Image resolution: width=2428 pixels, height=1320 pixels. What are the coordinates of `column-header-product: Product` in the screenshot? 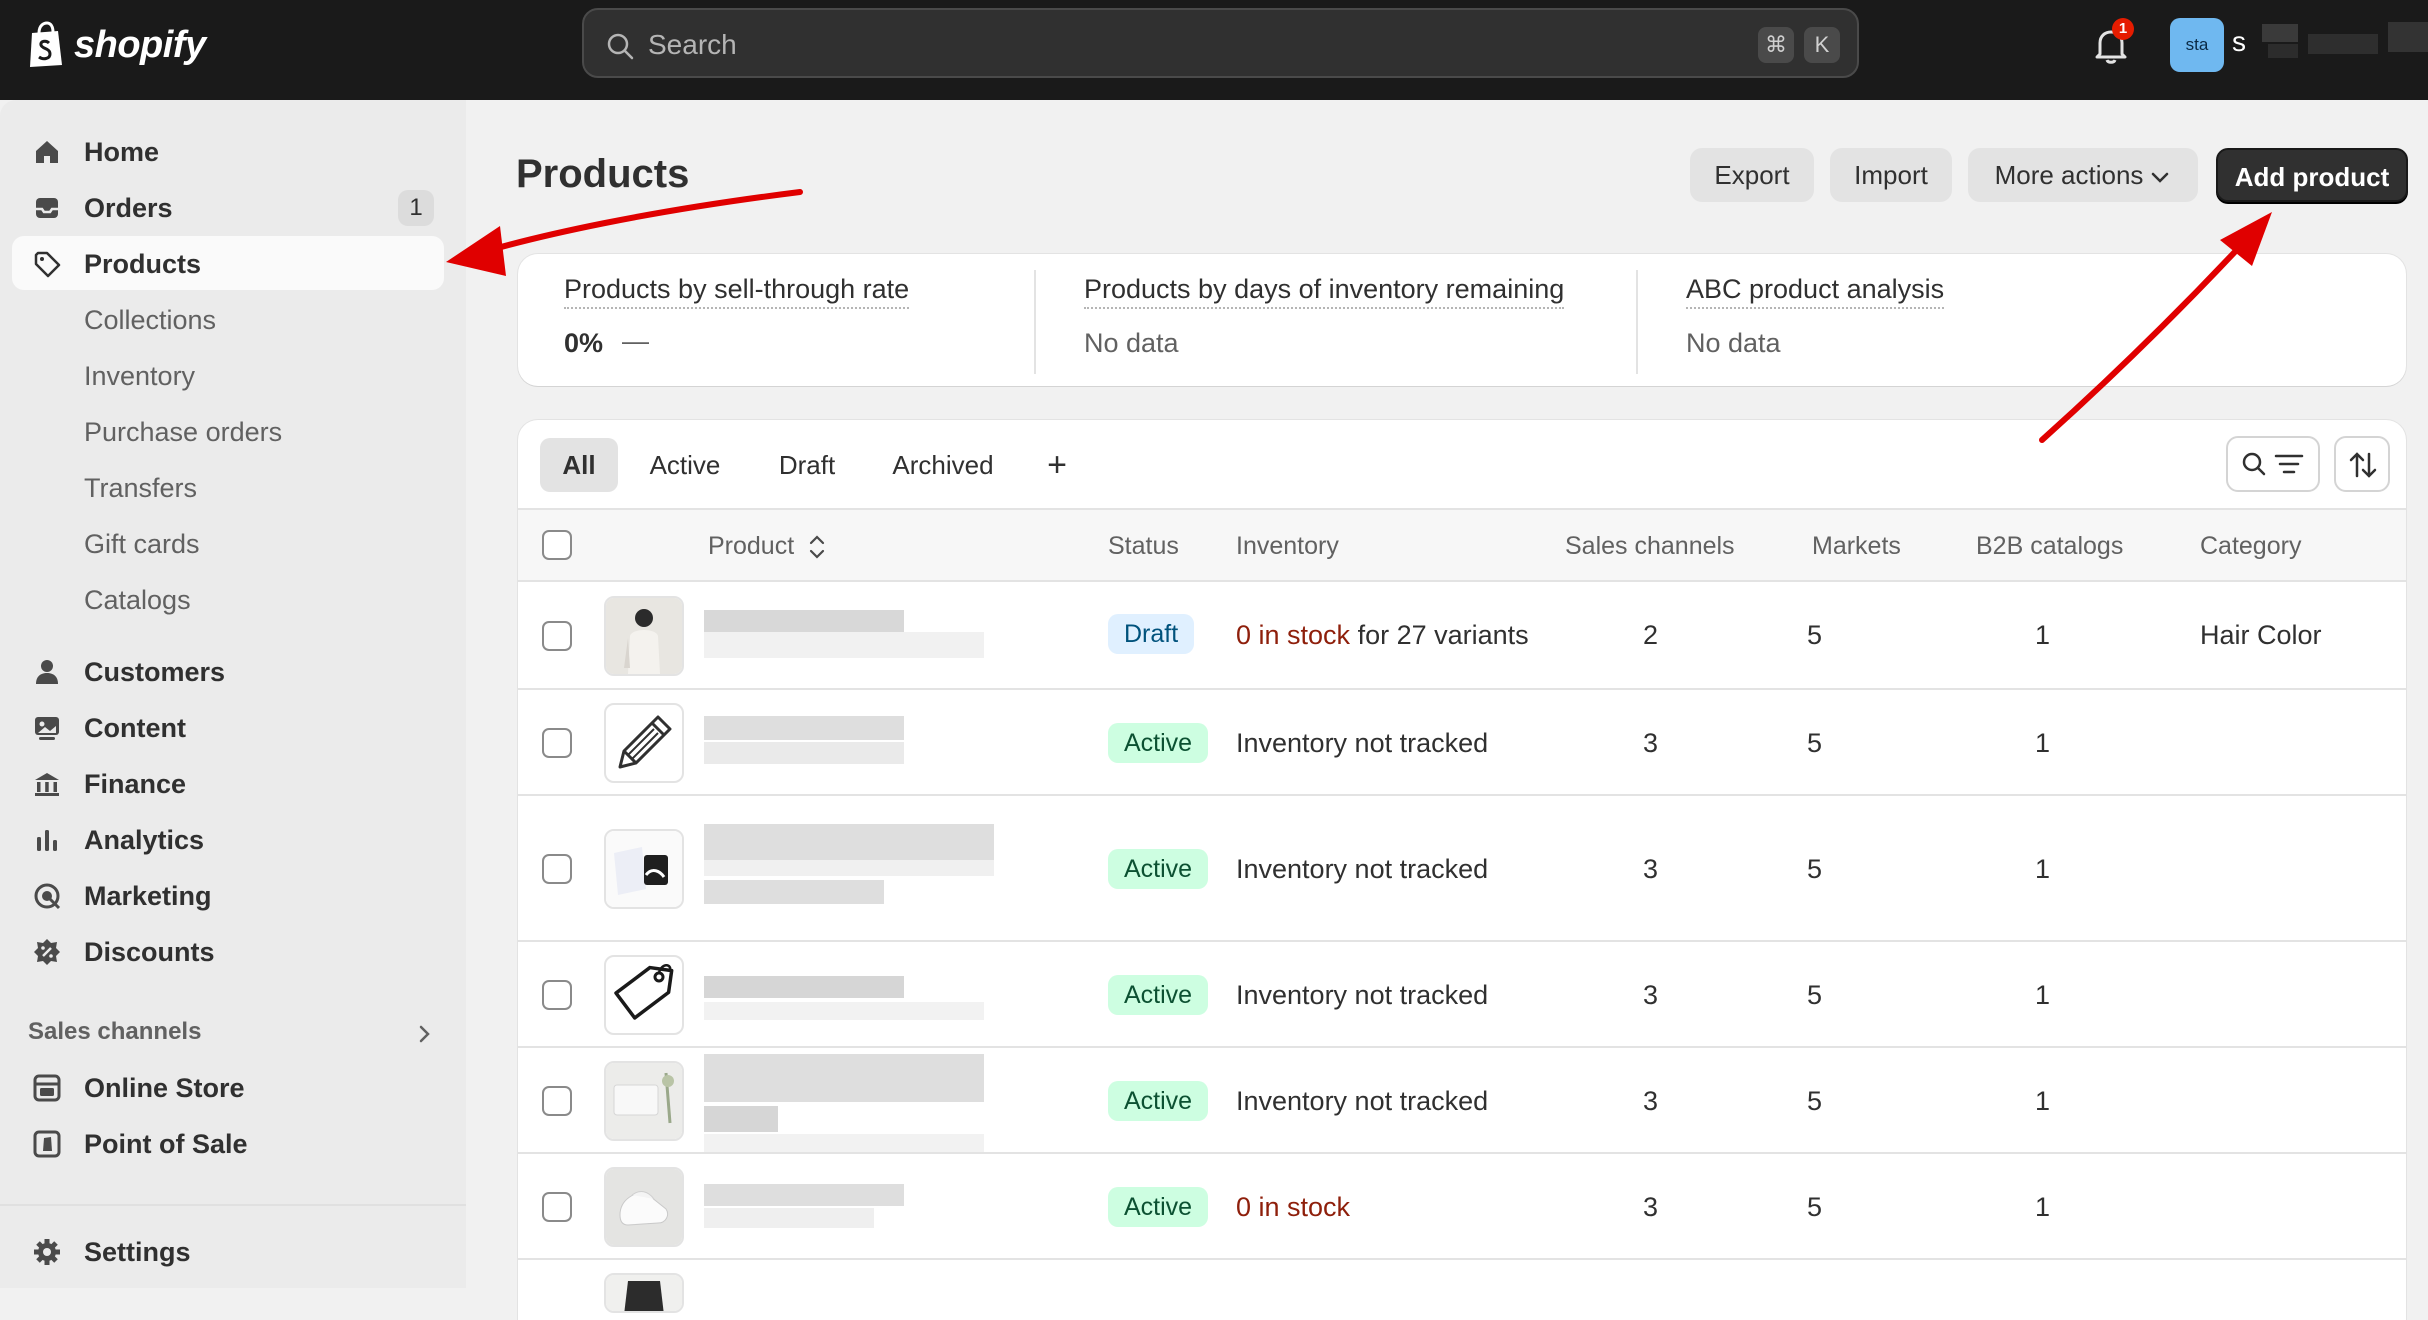 It's located at (751, 546).